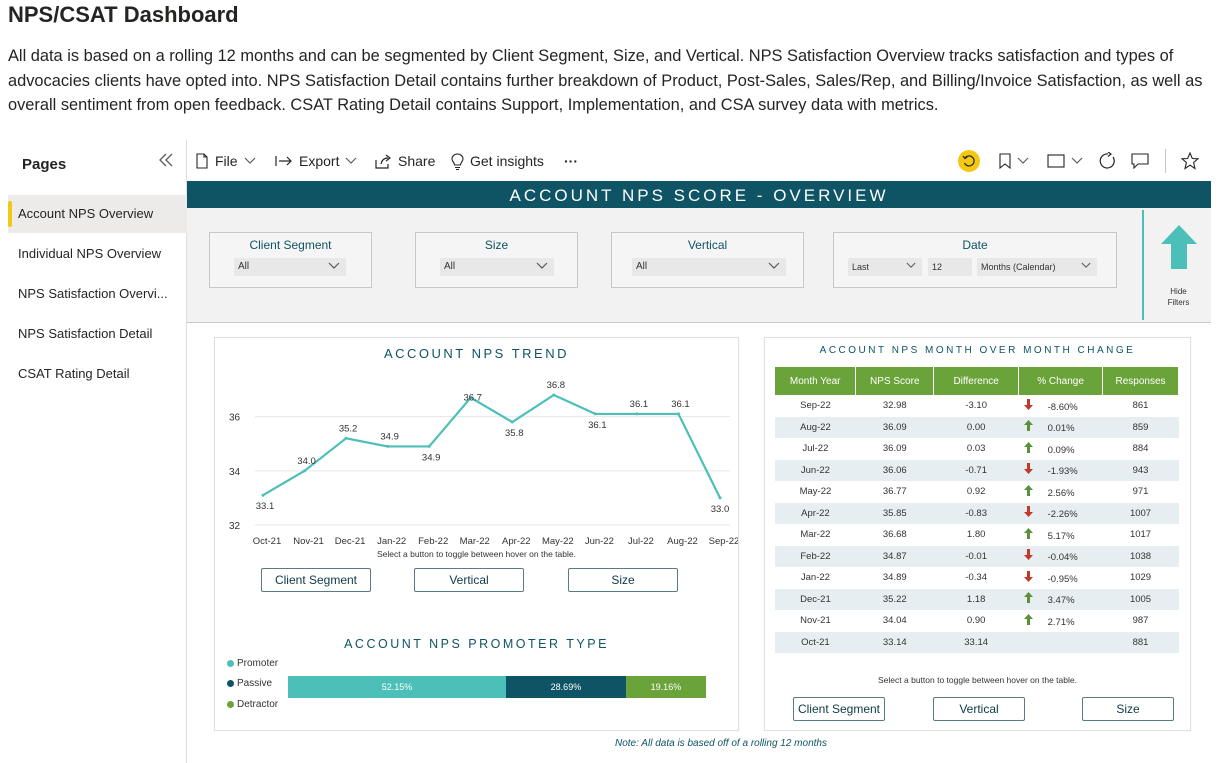 The width and height of the screenshot is (1221, 763). I want to click on header-responses: Responses, so click(1140, 381).